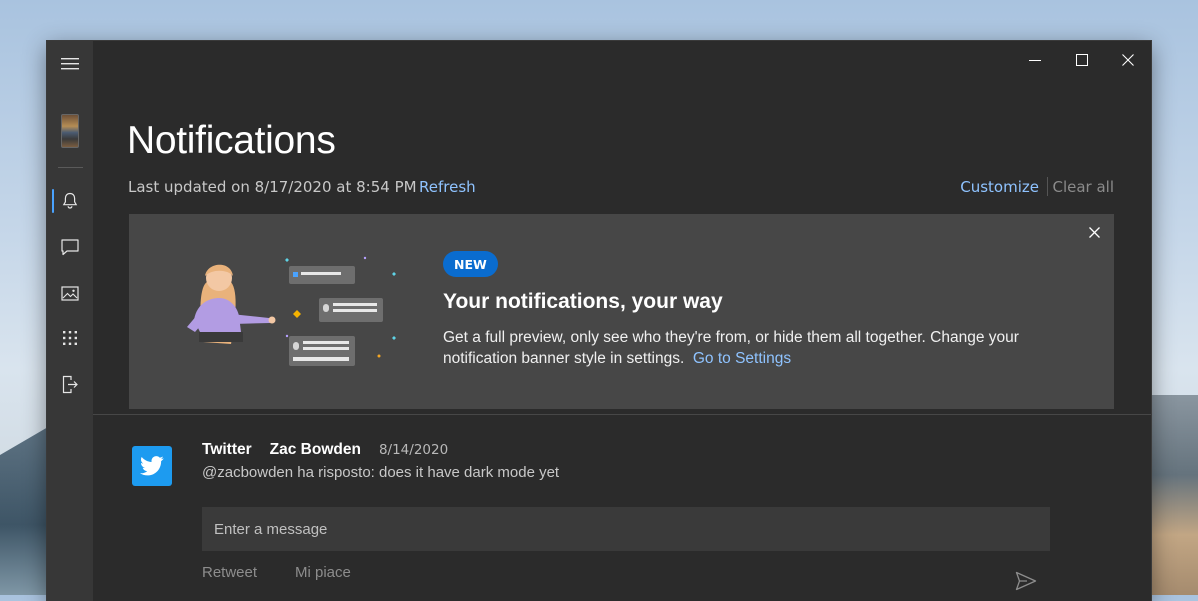 The height and width of the screenshot is (601, 1198). I want to click on phone-thumbnail, so click(70, 131).